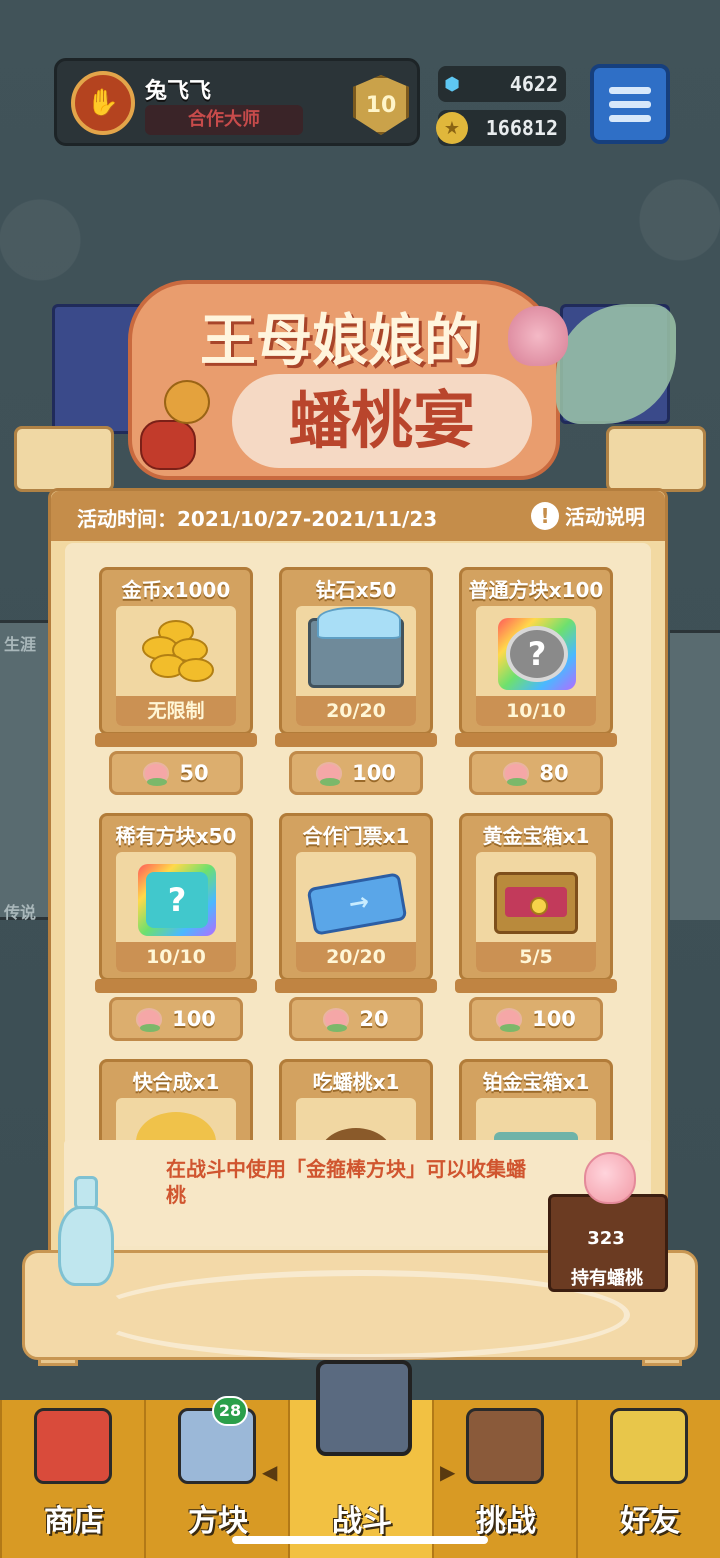 The height and width of the screenshot is (1558, 720). What do you see at coordinates (194, 773) in the screenshot?
I see `item-price: 50` at bounding box center [194, 773].